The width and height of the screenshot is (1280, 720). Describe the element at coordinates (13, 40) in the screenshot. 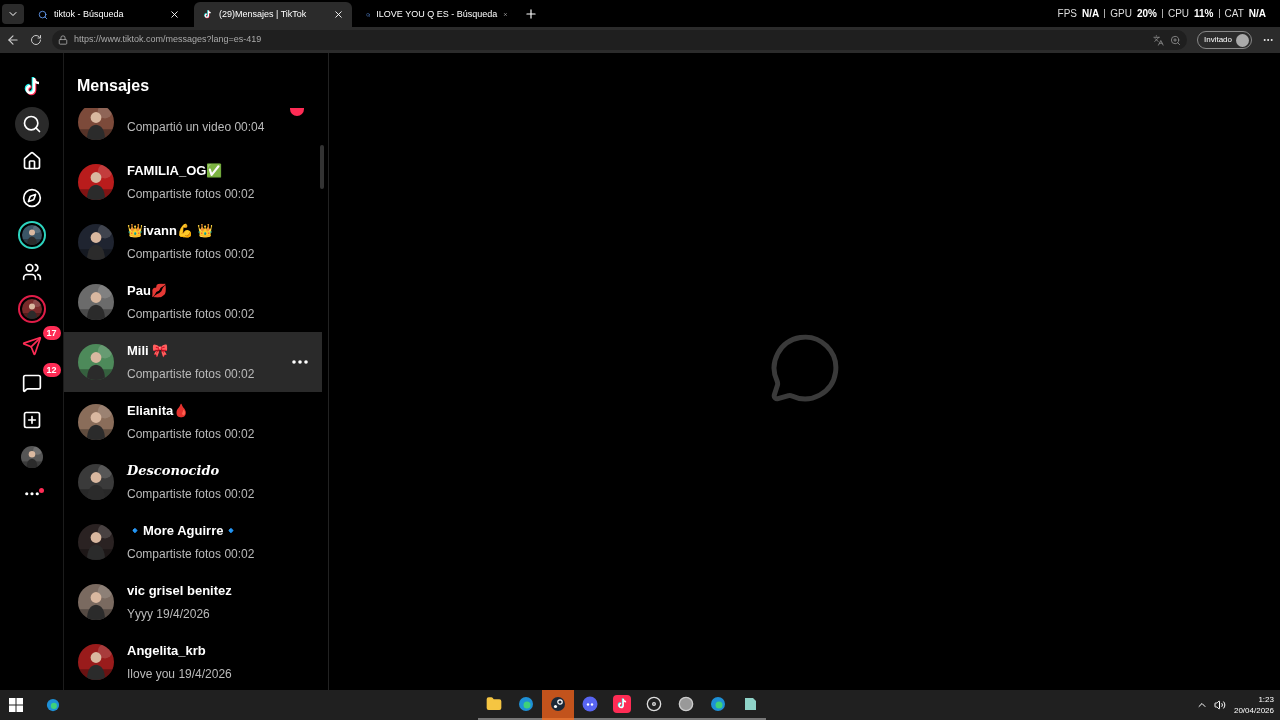

I see `back-icon` at that location.